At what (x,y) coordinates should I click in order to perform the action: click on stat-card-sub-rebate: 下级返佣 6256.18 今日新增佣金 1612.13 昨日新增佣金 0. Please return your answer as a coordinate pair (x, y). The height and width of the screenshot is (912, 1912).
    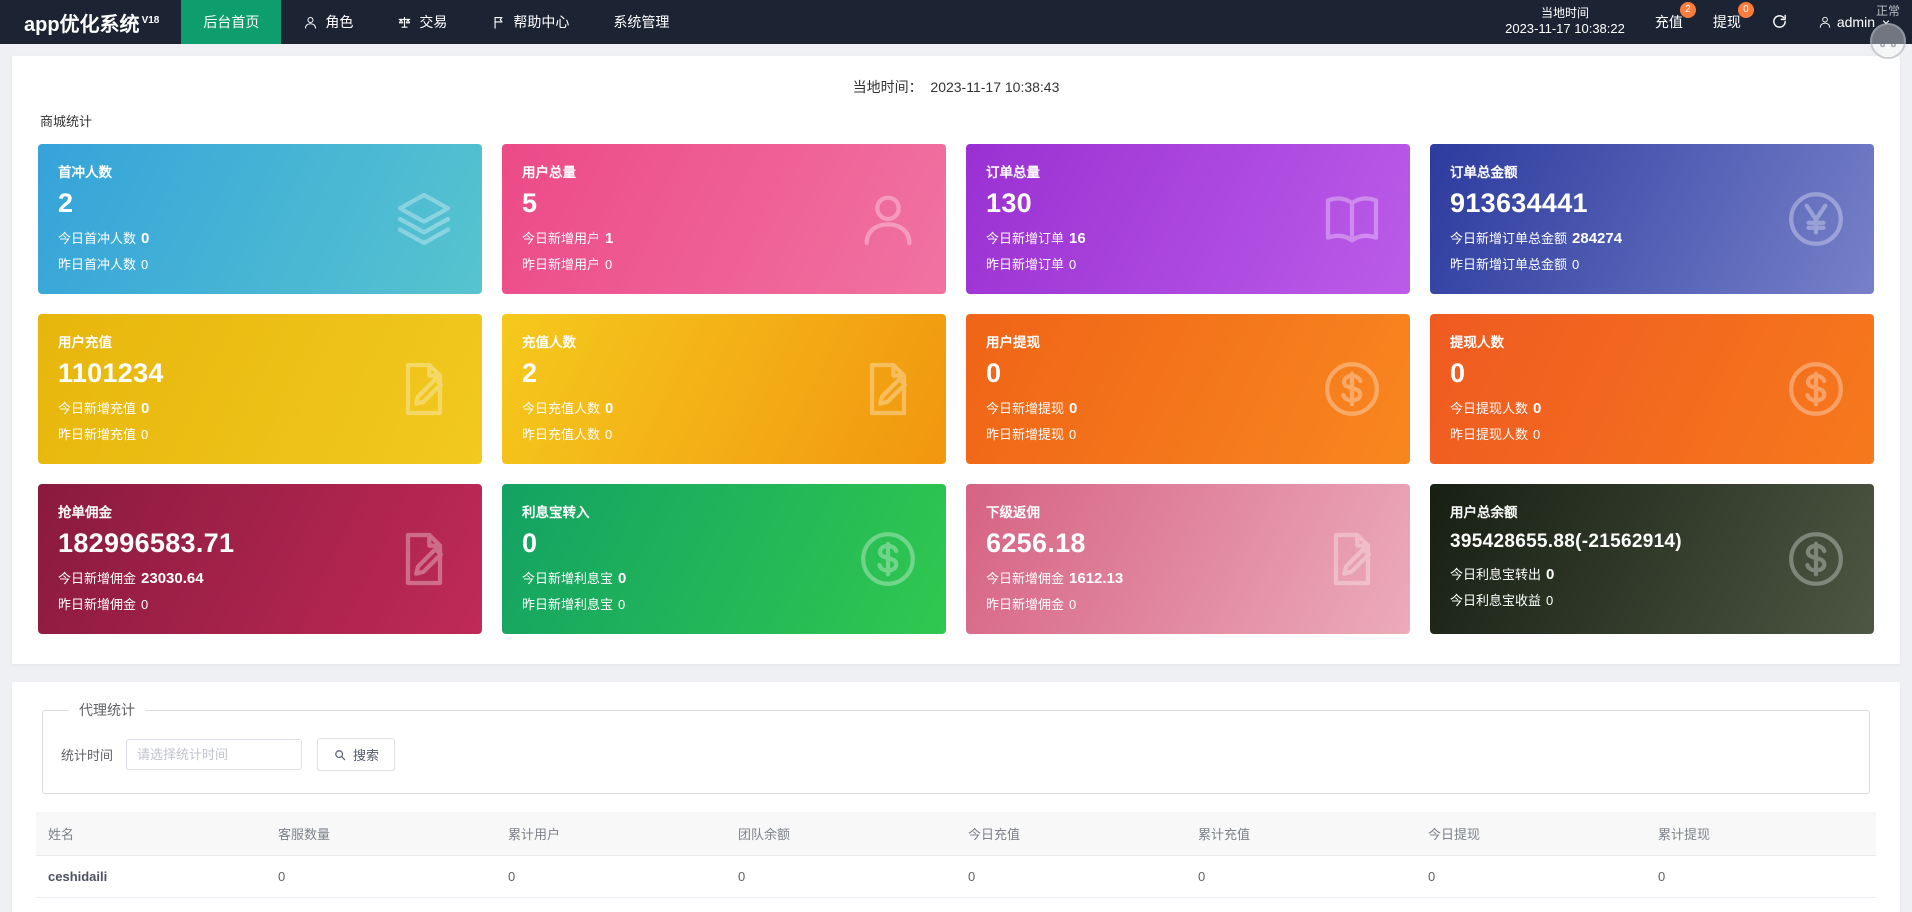
    Looking at the image, I should click on (1188, 559).